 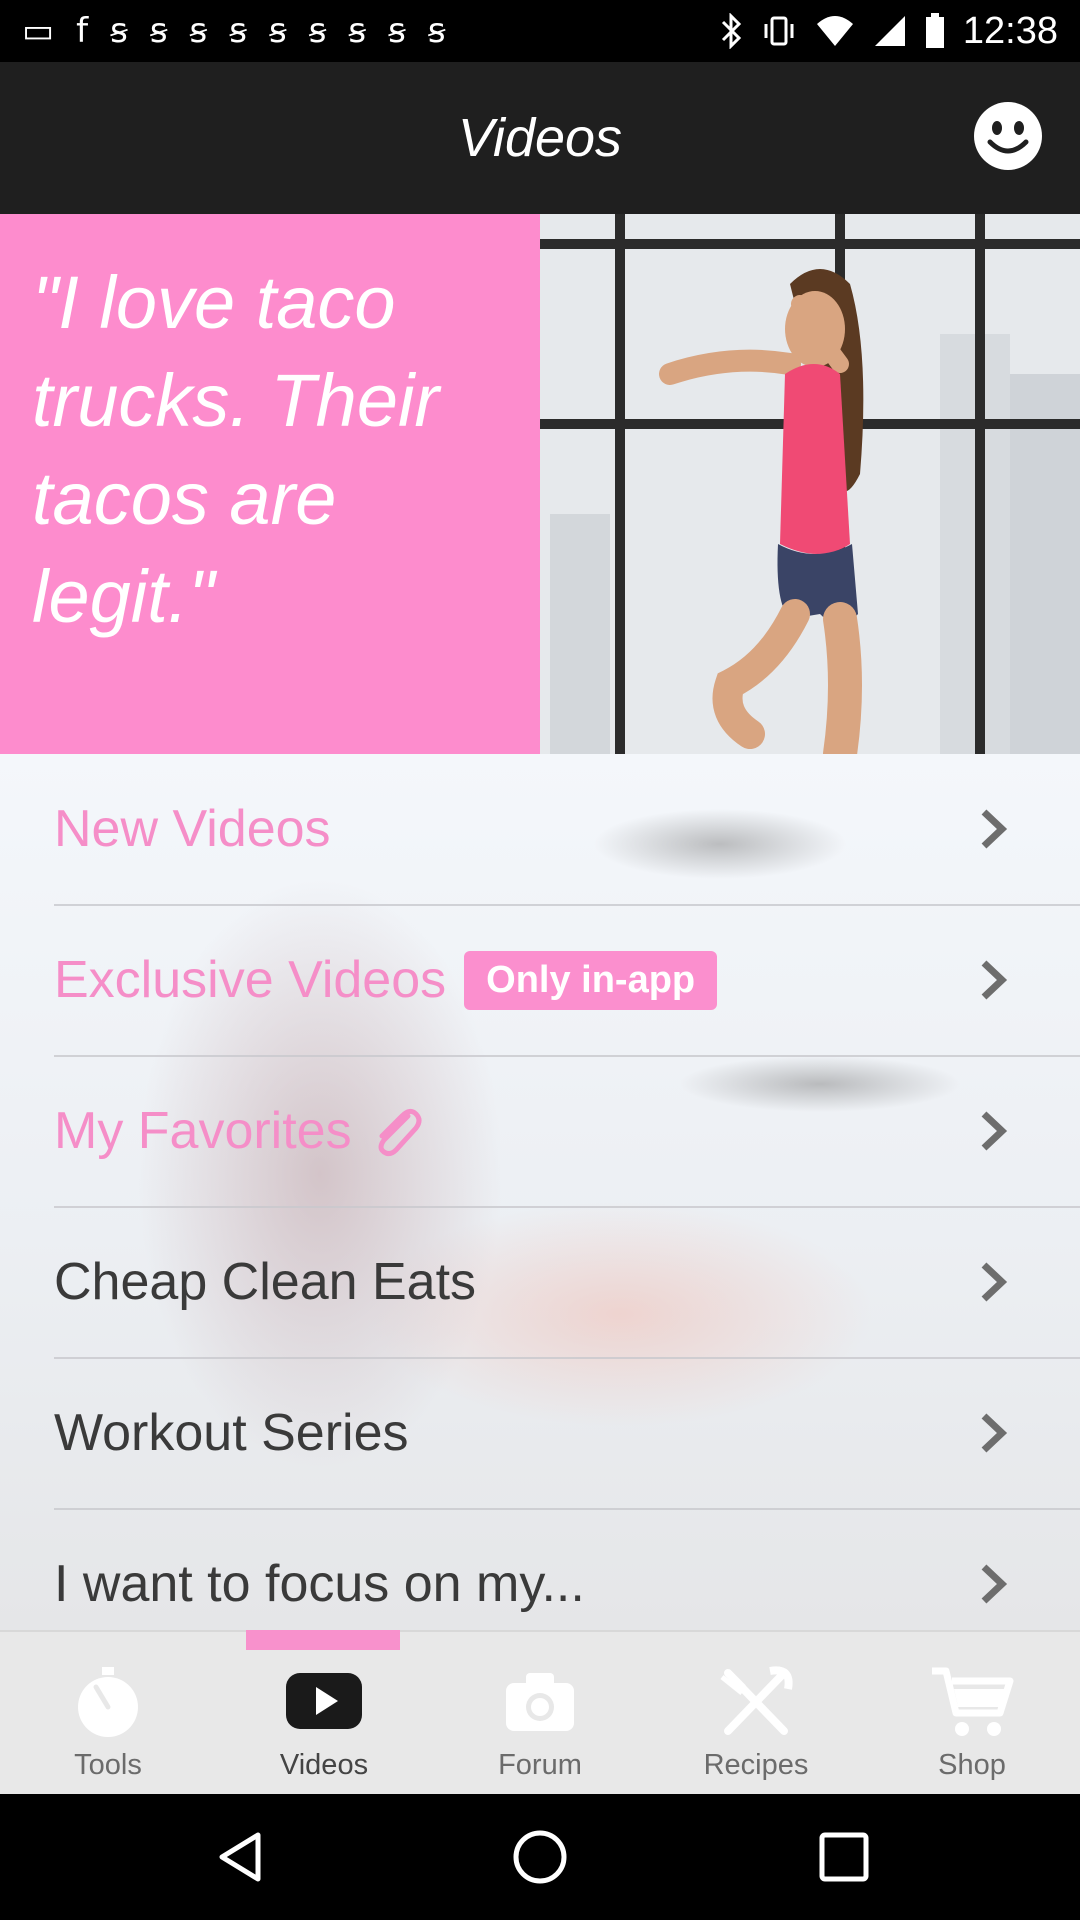 I want to click on menu-item-exclusive-videos: Exclusive Videos Only in-app, so click(x=567, y=981).